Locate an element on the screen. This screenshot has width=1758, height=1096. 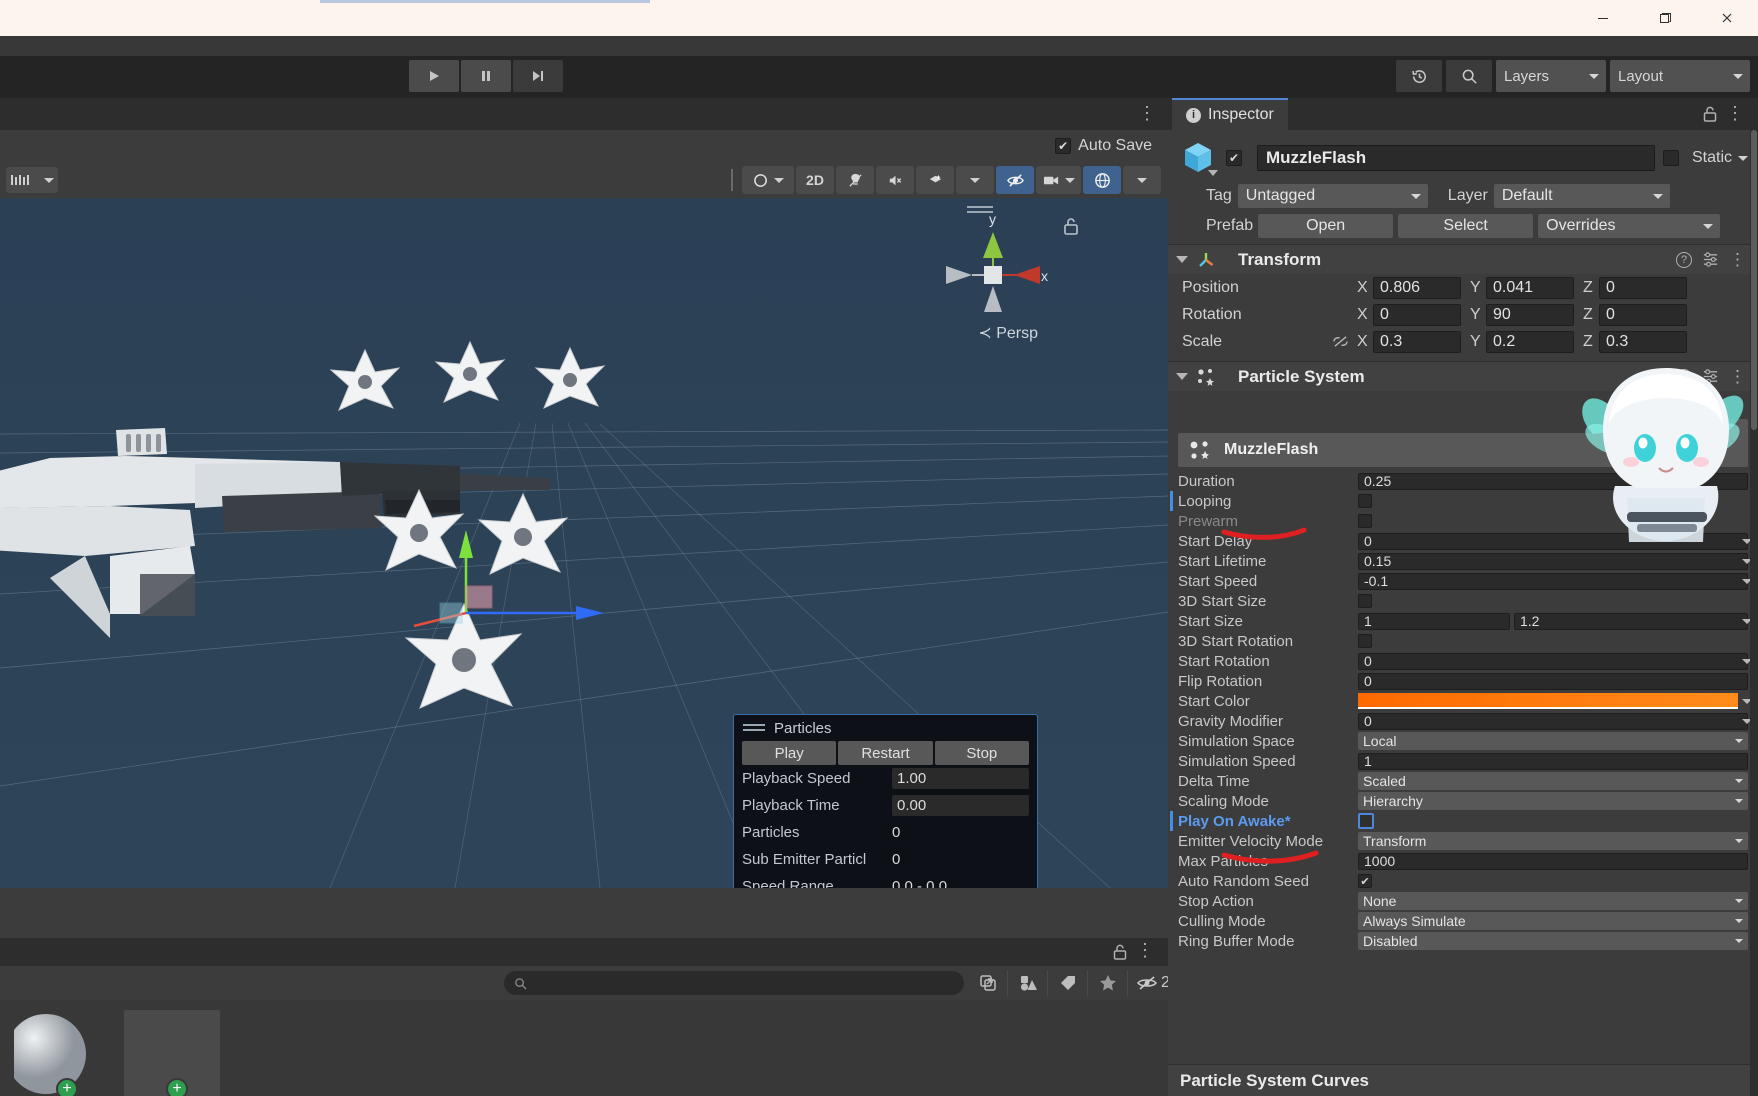
scale-link-off-icon is located at coordinates (1340, 341).